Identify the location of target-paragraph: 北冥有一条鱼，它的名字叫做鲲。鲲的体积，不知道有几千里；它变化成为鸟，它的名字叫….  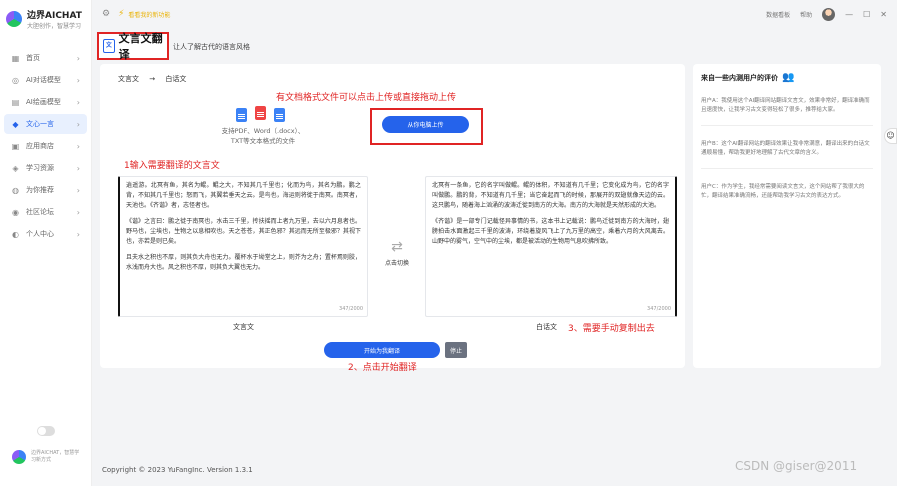
(550, 195).